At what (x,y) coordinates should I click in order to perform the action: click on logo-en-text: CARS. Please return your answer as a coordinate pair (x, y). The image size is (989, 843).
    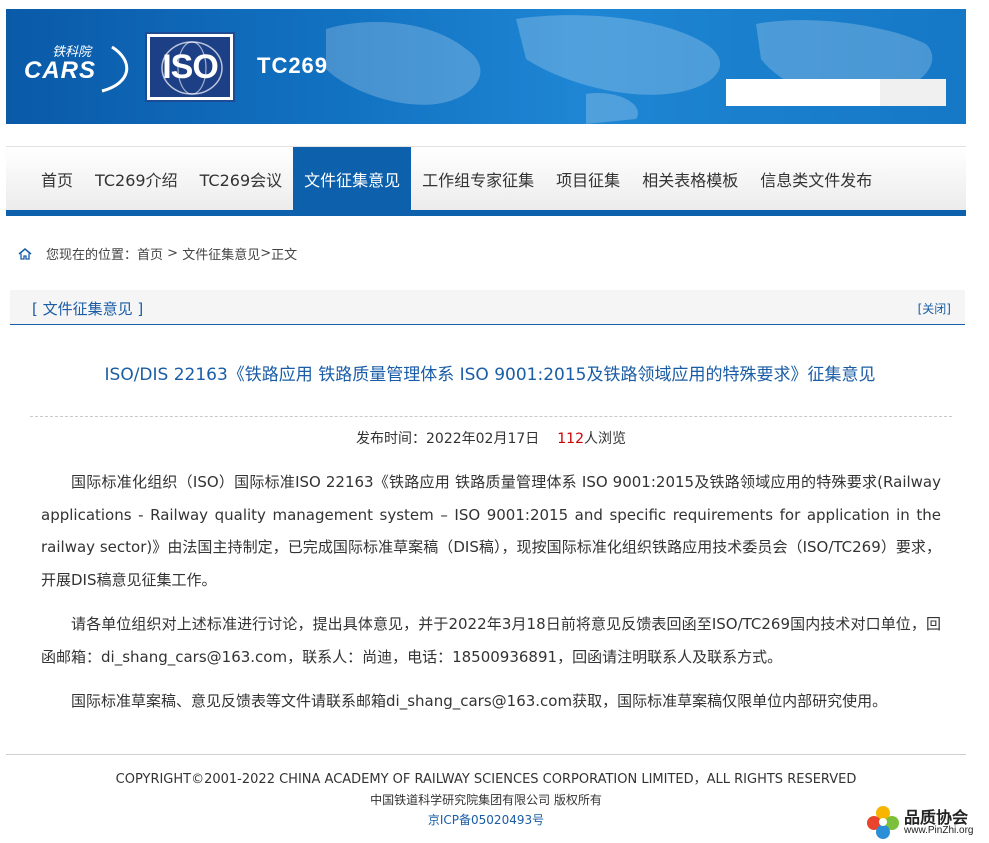
    Looking at the image, I should click on (60, 70).